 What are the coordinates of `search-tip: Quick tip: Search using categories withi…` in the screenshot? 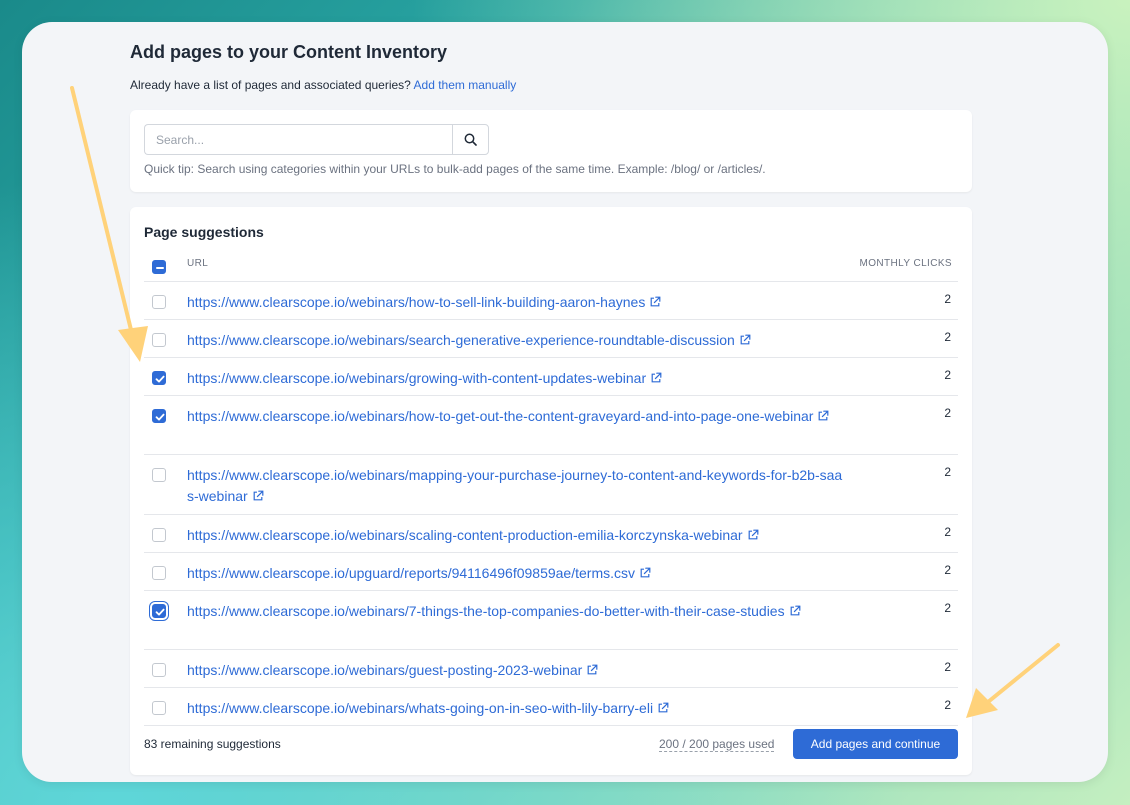 It's located at (455, 169).